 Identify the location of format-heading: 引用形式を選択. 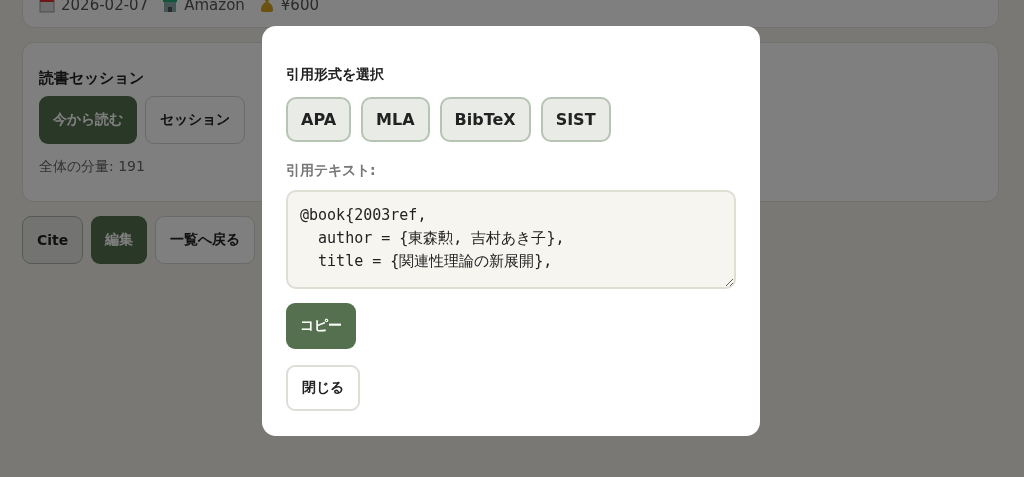
(335, 75).